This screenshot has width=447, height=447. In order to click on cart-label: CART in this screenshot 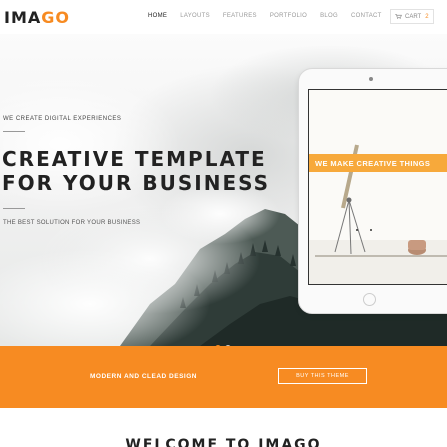, I will do `click(413, 16)`.